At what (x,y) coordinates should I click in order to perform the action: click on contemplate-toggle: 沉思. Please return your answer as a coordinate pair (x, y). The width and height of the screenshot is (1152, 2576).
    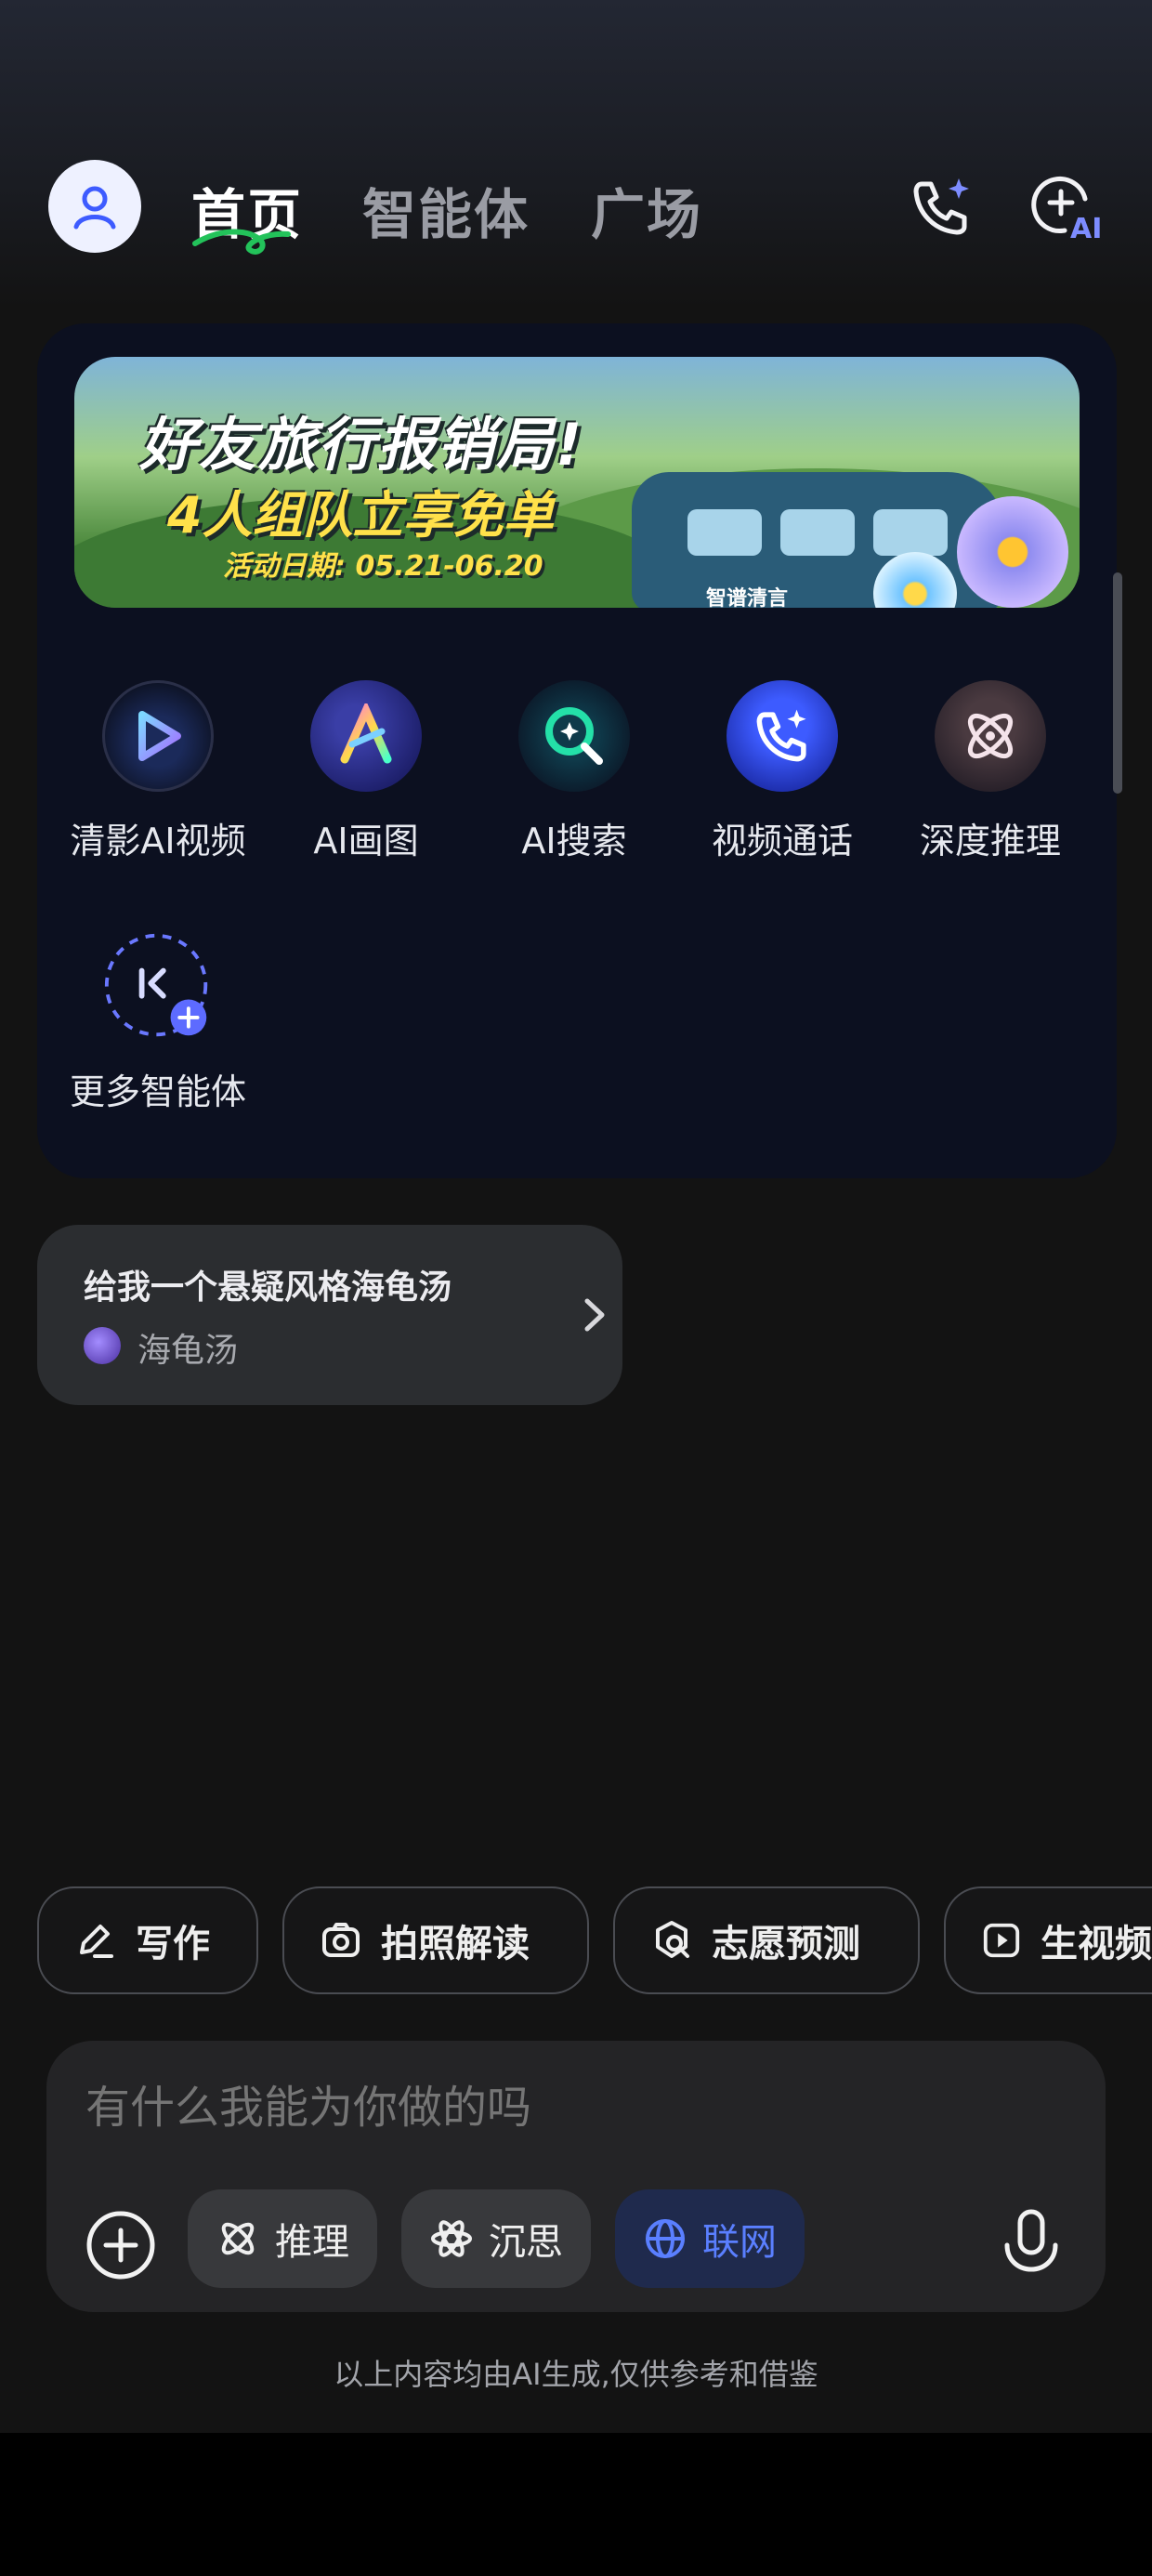
    Looking at the image, I should click on (496, 2238).